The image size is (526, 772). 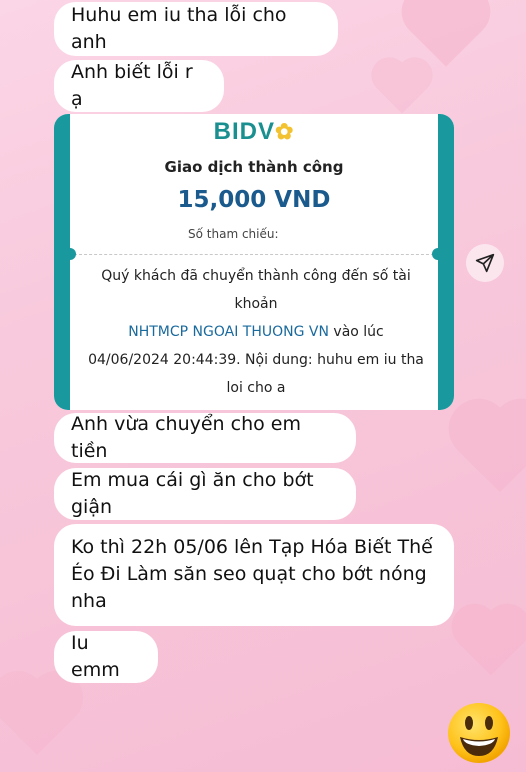 I want to click on message-bubble: Anh biết lỗi r ạ, so click(x=139, y=86).